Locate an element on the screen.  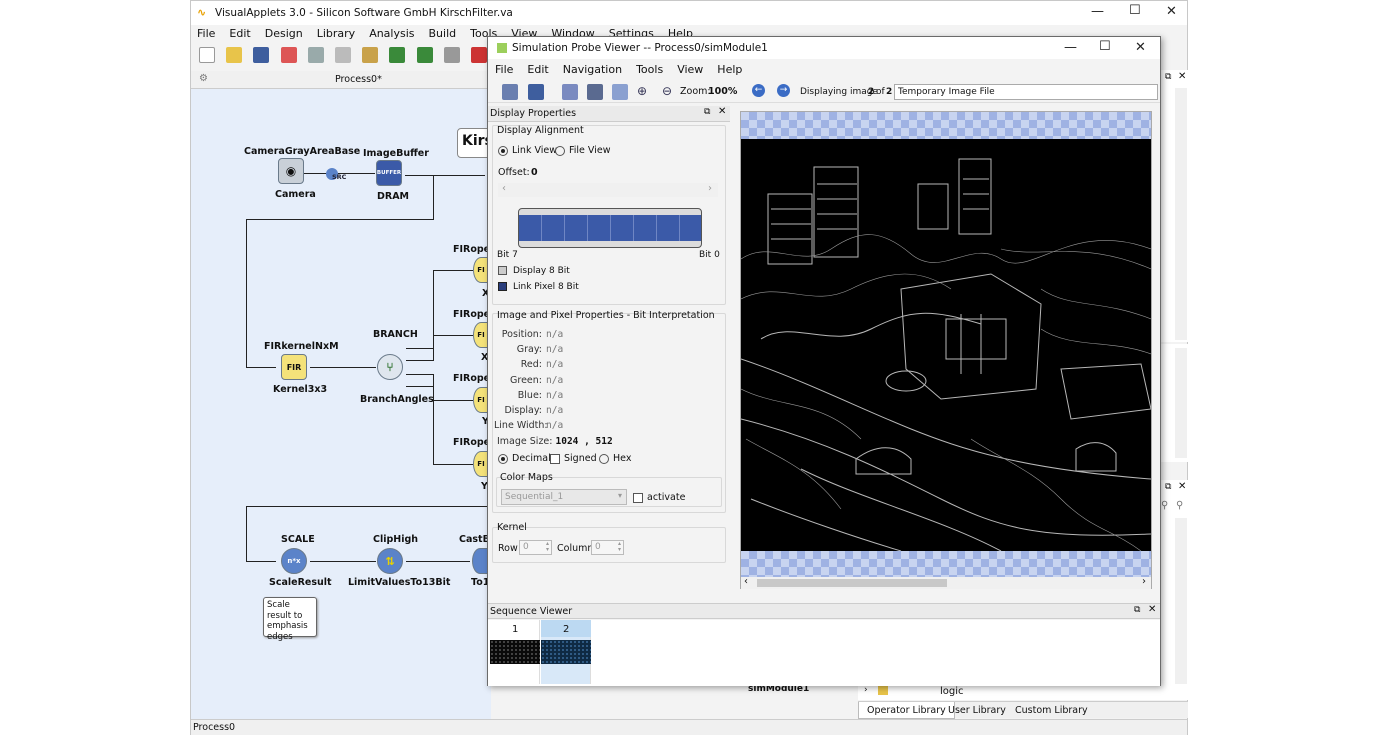
horizontal-scrollbar: ‹ › is located at coordinates (946, 582).